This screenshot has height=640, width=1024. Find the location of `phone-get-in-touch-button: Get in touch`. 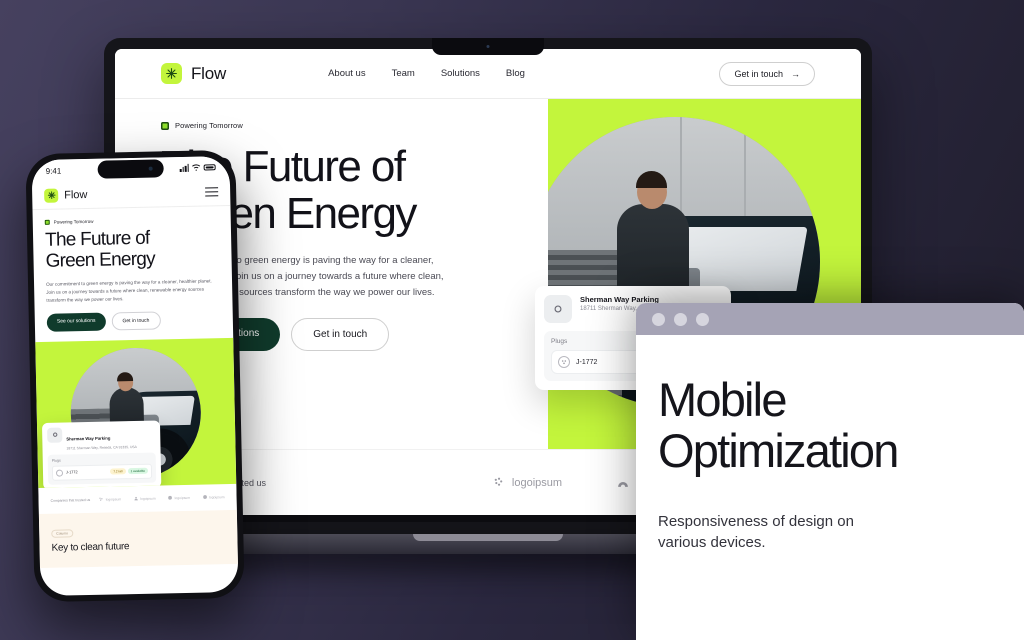

phone-get-in-touch-button: Get in touch is located at coordinates (136, 321).